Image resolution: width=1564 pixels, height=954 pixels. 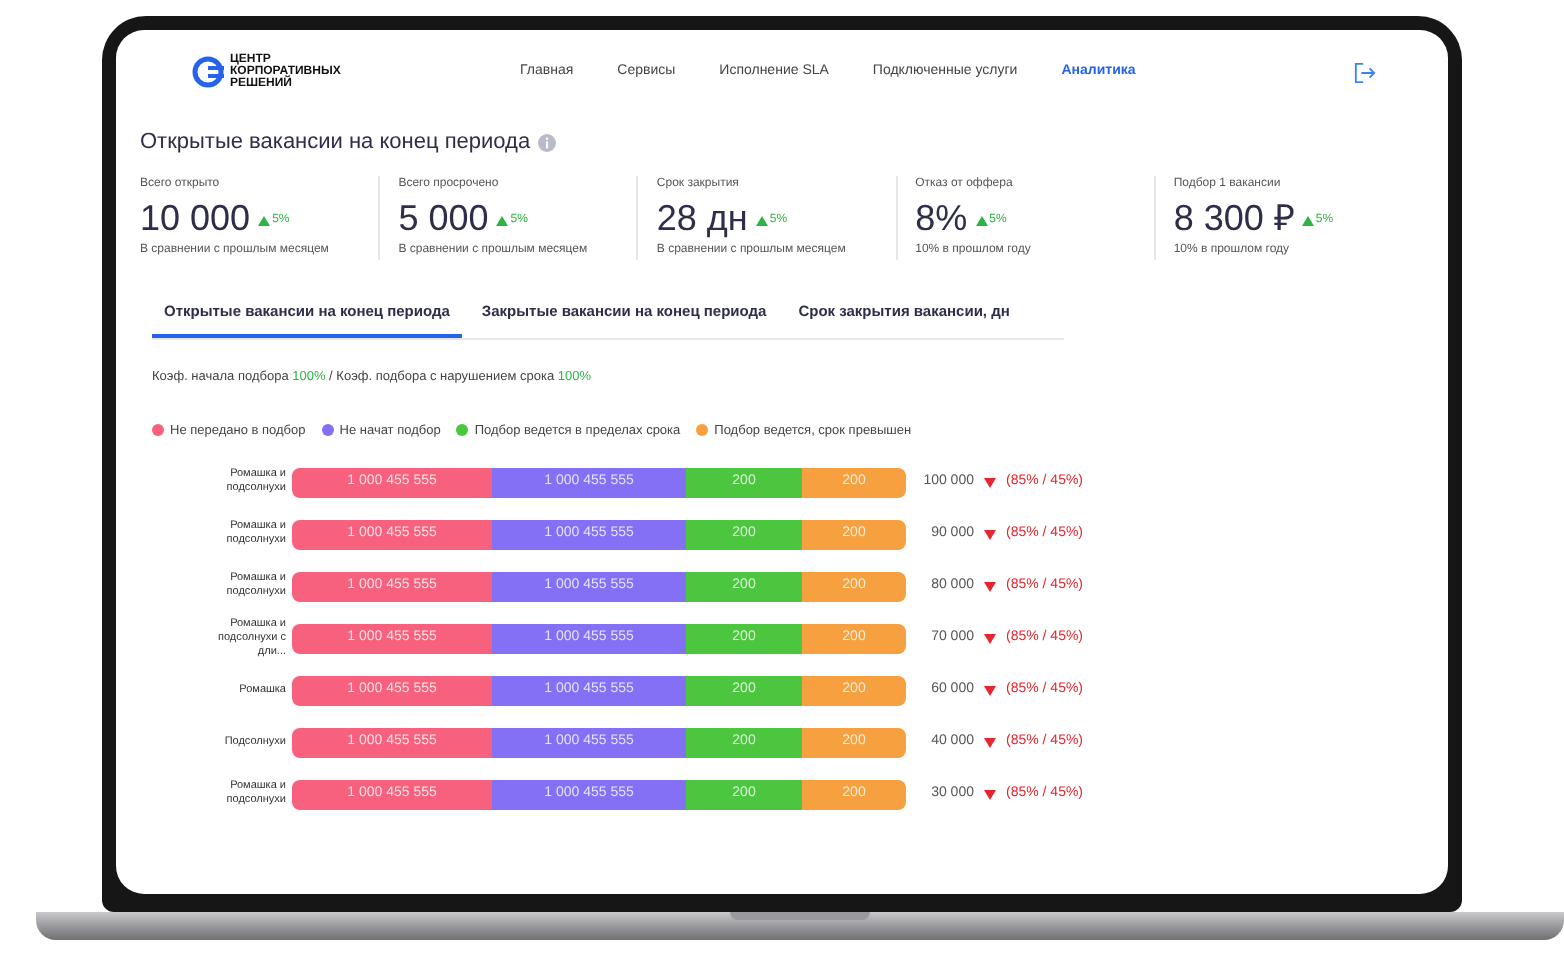 What do you see at coordinates (443, 217) in the screenshot?
I see `stat-value: 5 000` at bounding box center [443, 217].